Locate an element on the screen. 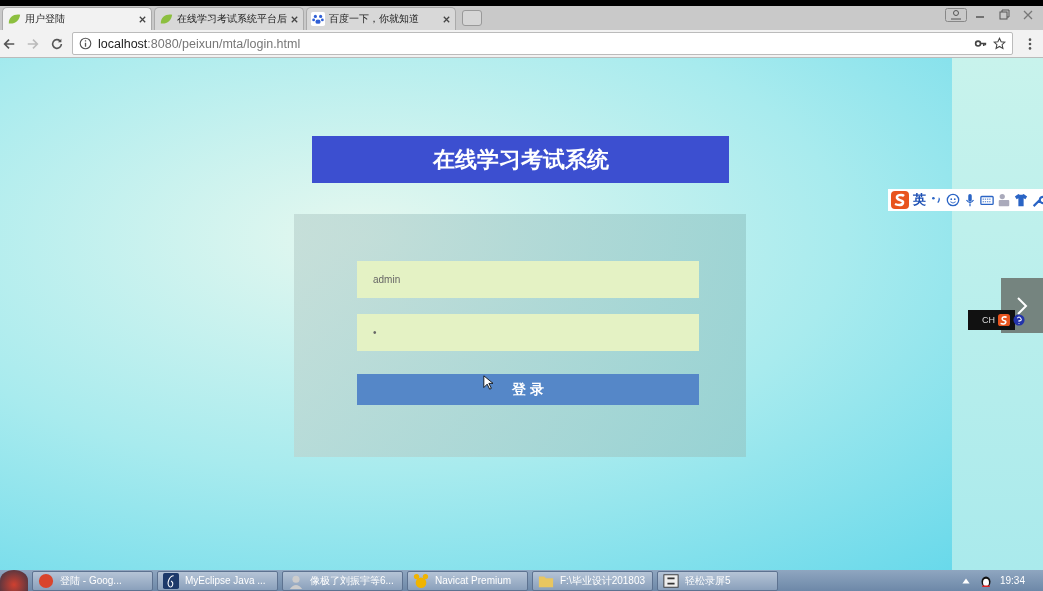 This screenshot has height=591, width=1043. paw-icon is located at coordinates (318, 19).